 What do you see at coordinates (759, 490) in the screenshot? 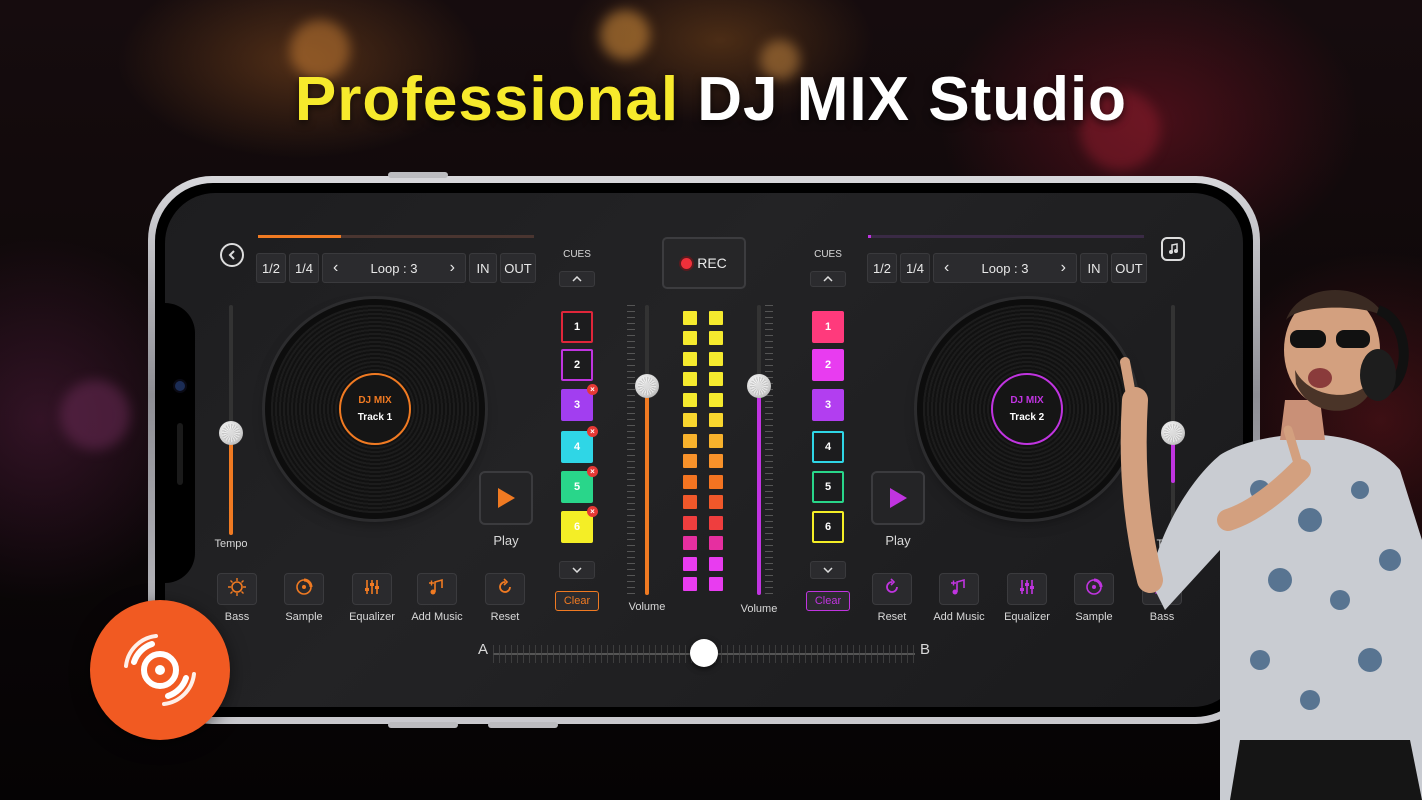
I see `right-volume-fill` at bounding box center [759, 490].